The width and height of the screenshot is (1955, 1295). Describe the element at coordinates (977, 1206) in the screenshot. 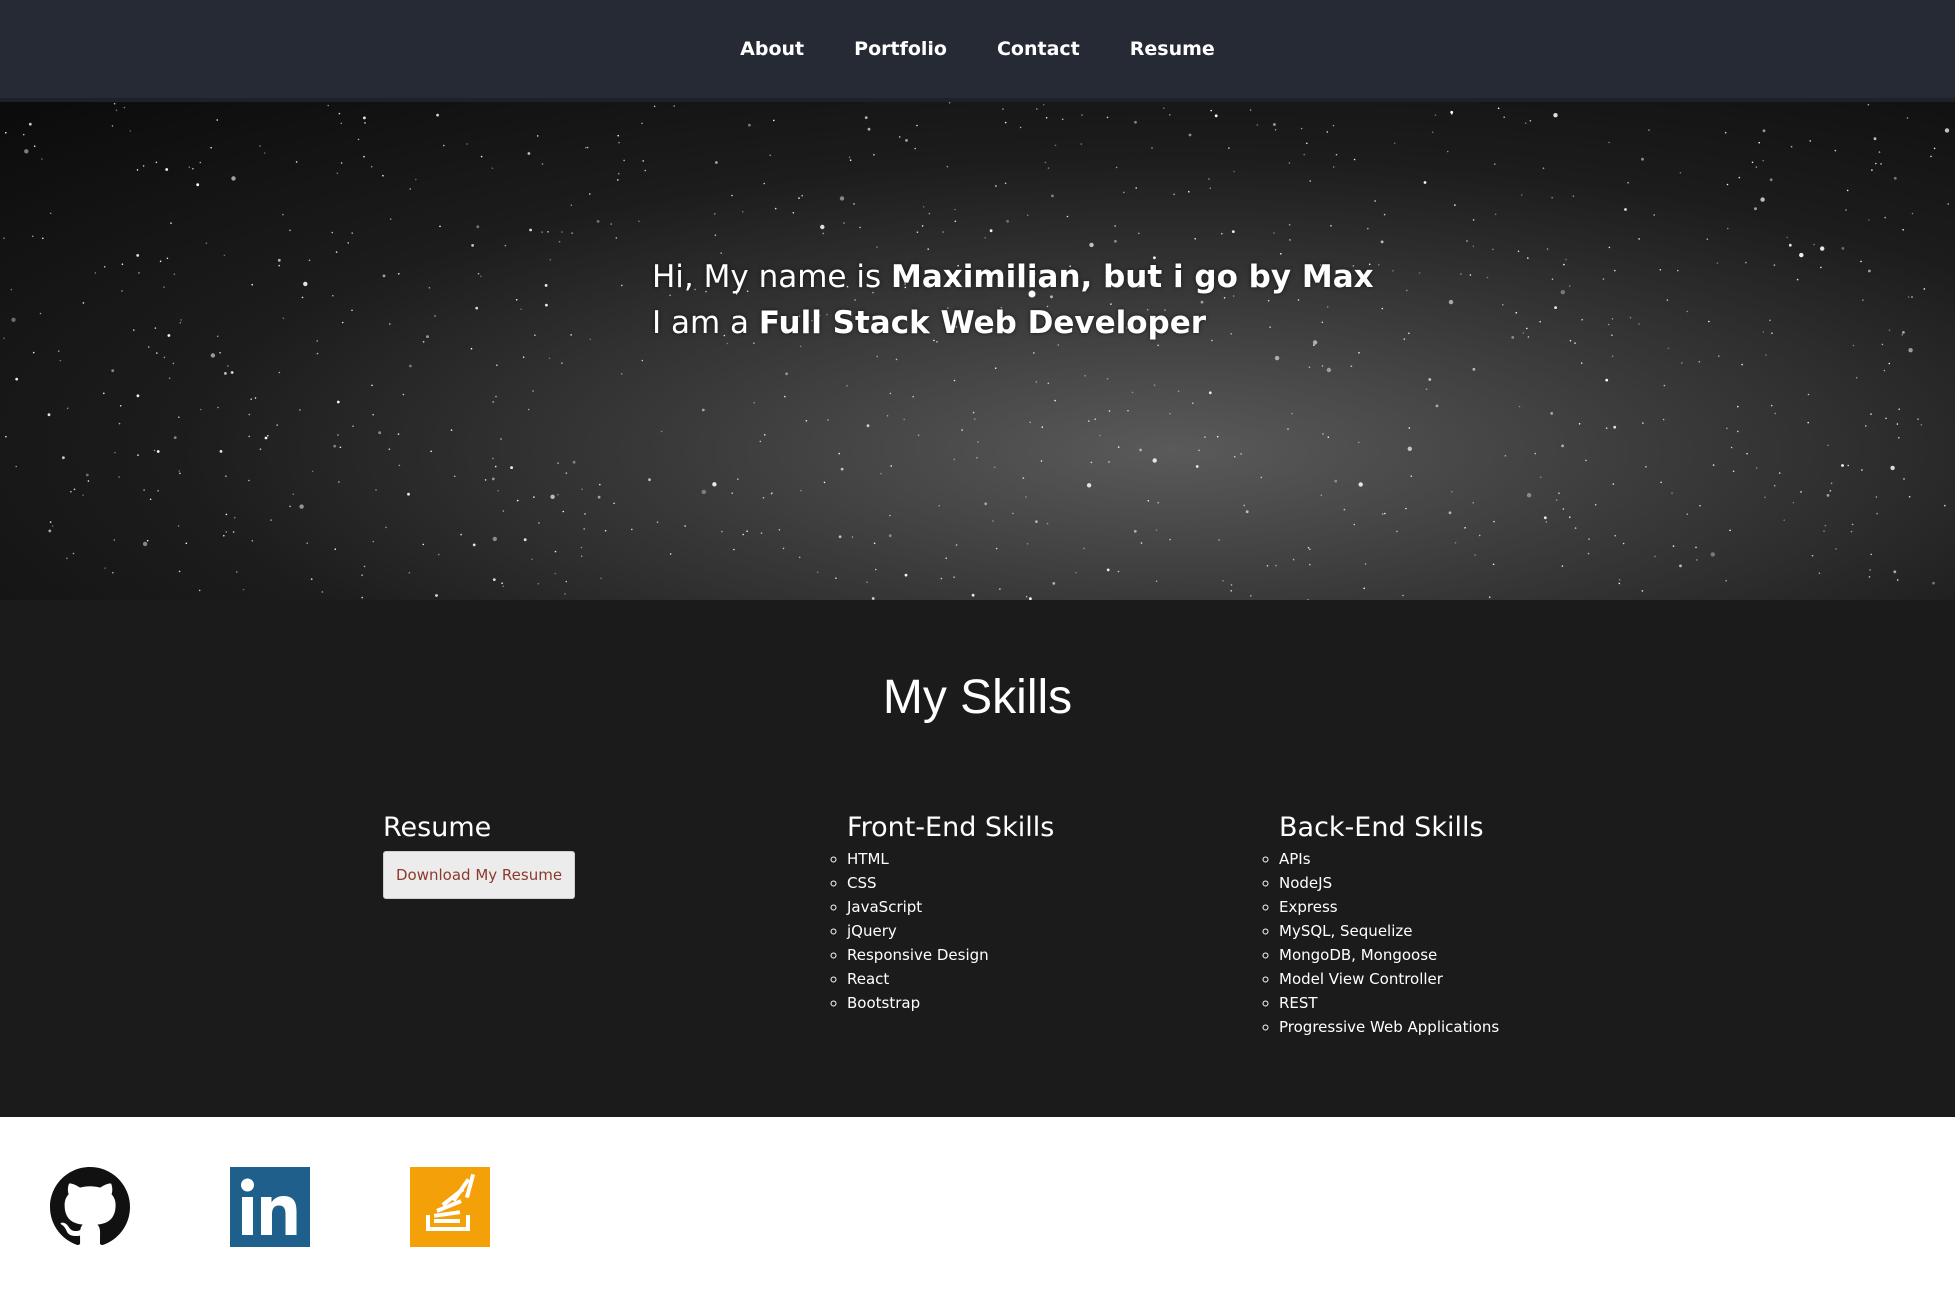

I see `footer` at that location.